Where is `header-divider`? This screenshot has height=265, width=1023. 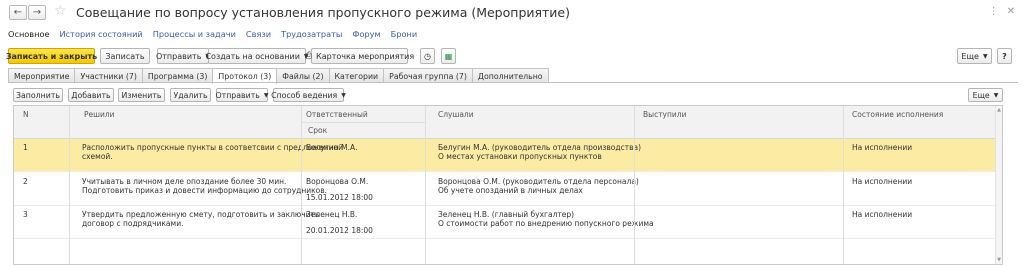
header-divider is located at coordinates (363, 122).